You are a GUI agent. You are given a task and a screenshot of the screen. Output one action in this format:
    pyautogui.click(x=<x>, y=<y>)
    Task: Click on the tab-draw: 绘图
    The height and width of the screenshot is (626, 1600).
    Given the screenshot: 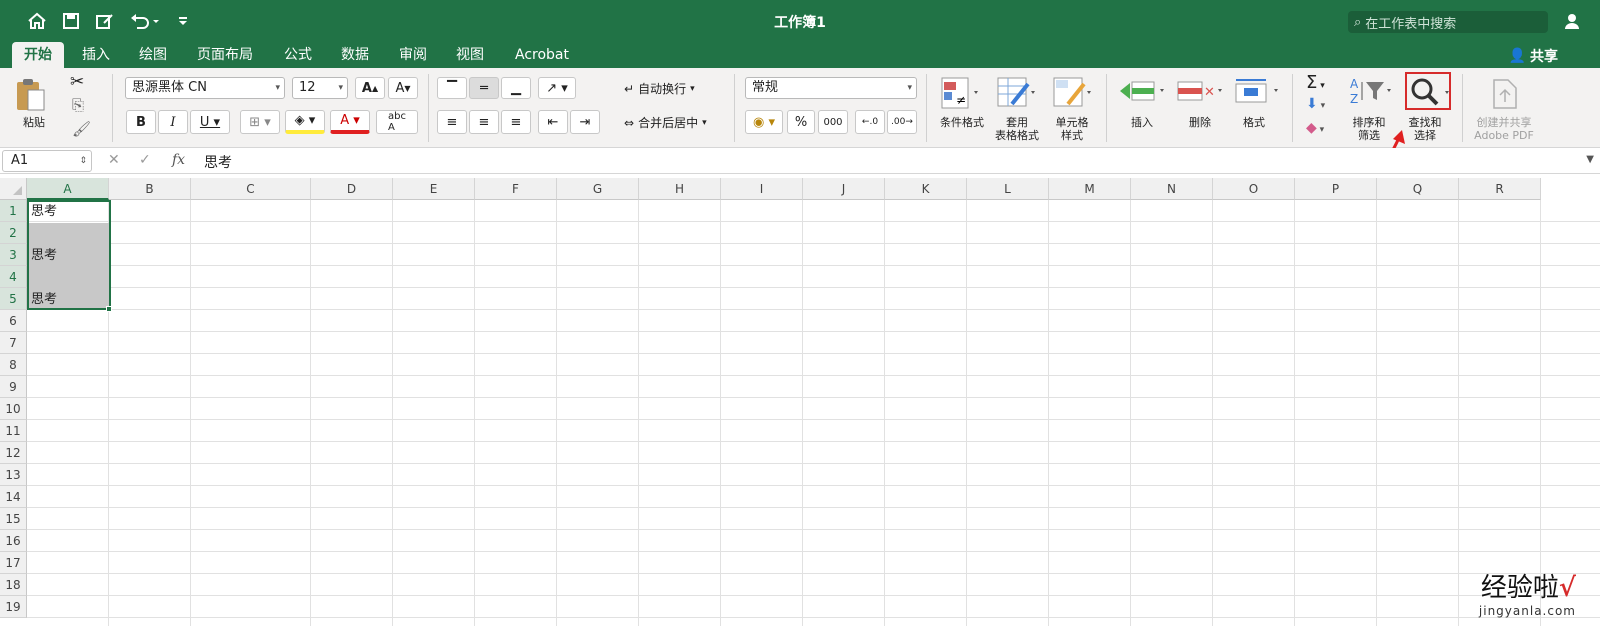 What is the action you would take?
    pyautogui.click(x=153, y=55)
    